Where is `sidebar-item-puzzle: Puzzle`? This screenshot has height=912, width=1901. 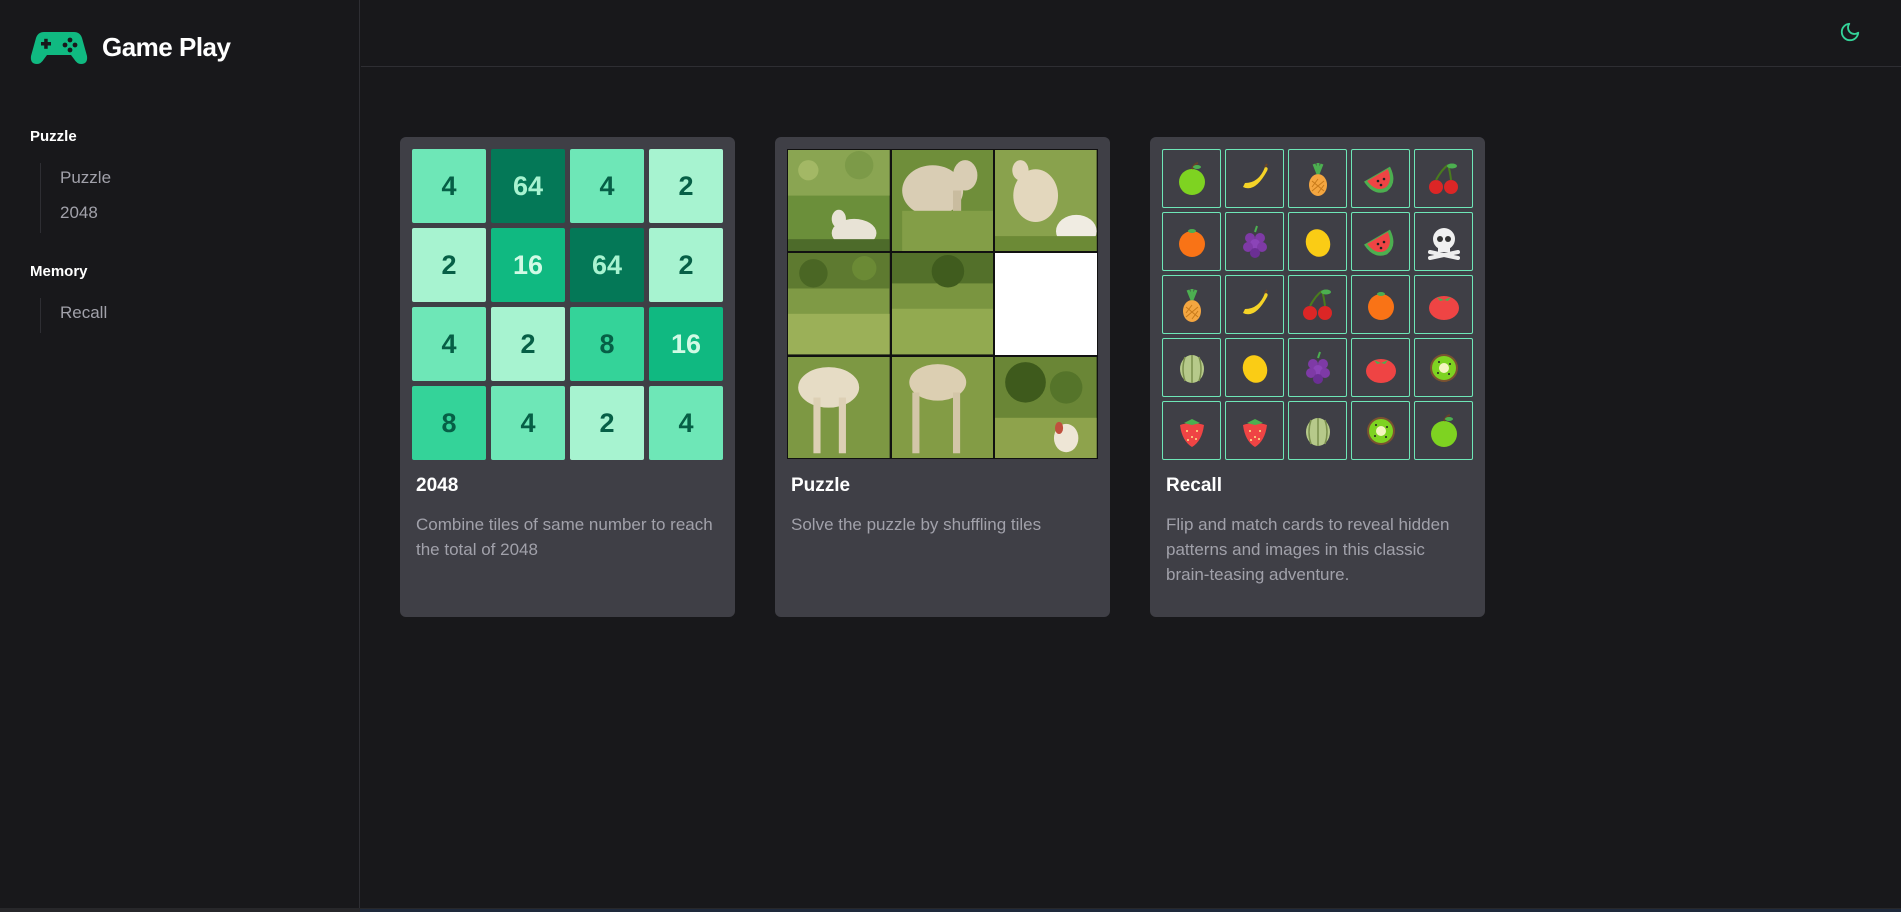
sidebar-item-puzzle: Puzzle is located at coordinates (85, 180).